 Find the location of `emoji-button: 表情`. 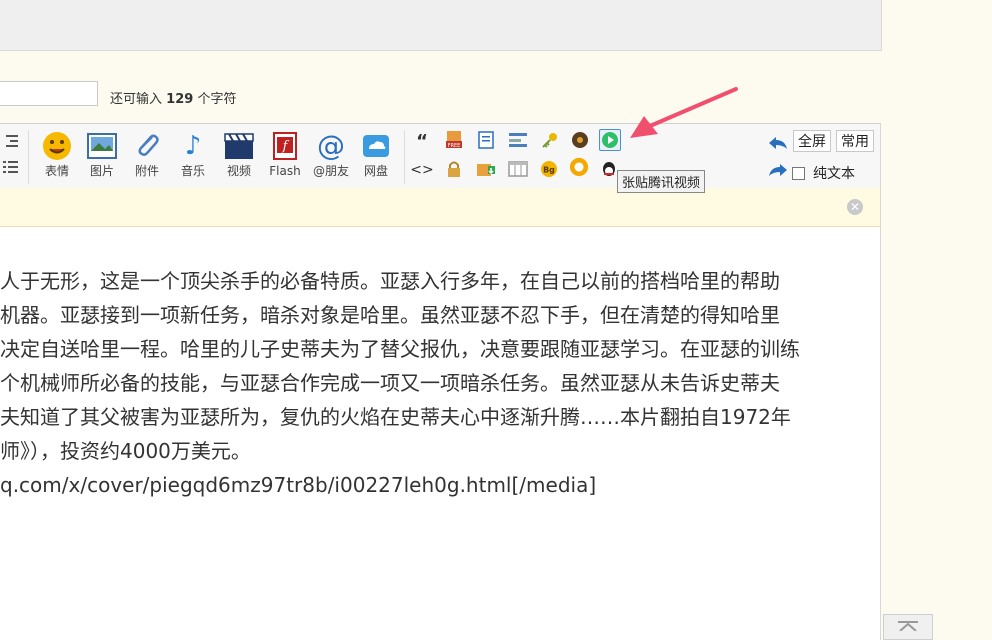

emoji-button: 表情 is located at coordinates (57, 157).